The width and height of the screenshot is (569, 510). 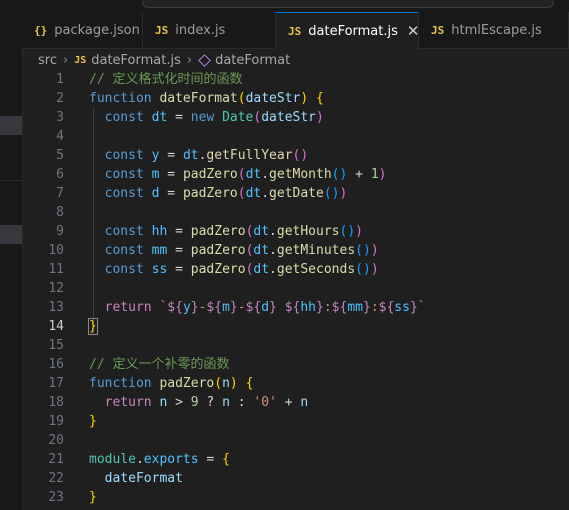 What do you see at coordinates (295, 98) in the screenshot?
I see `code-line: 2 function dateFormat(dateStr) {` at bounding box center [295, 98].